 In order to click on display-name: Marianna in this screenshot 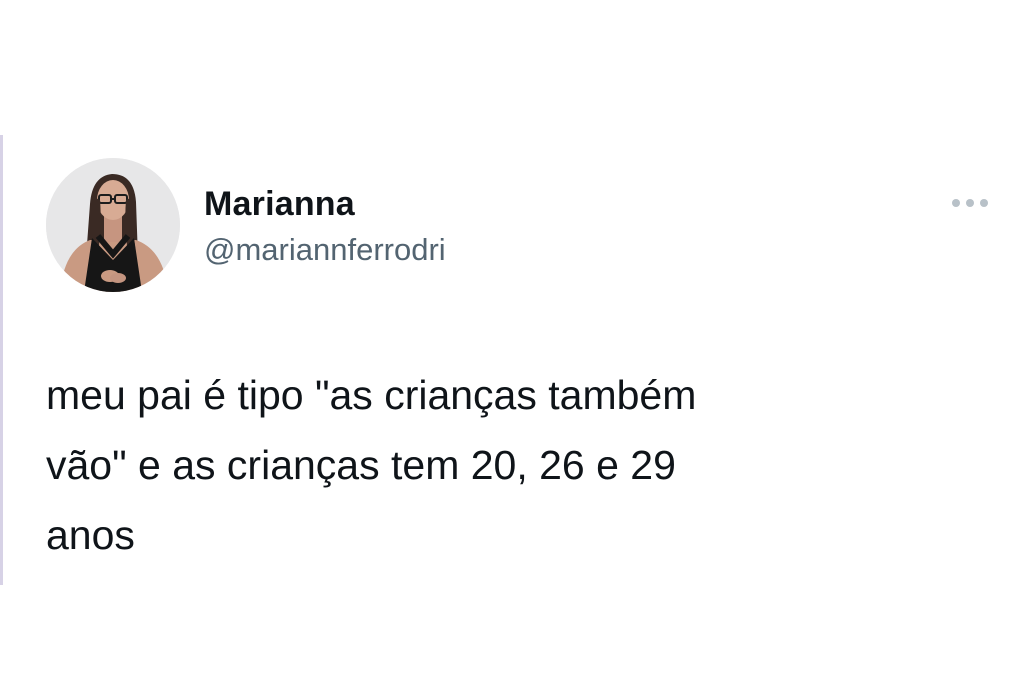, I will do `click(325, 204)`.